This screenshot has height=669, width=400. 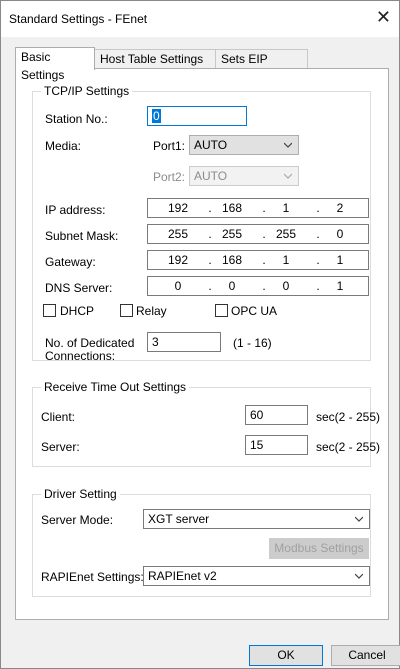 What do you see at coordinates (348, 447) in the screenshot?
I see `server-unit: sec(2 - 255)` at bounding box center [348, 447].